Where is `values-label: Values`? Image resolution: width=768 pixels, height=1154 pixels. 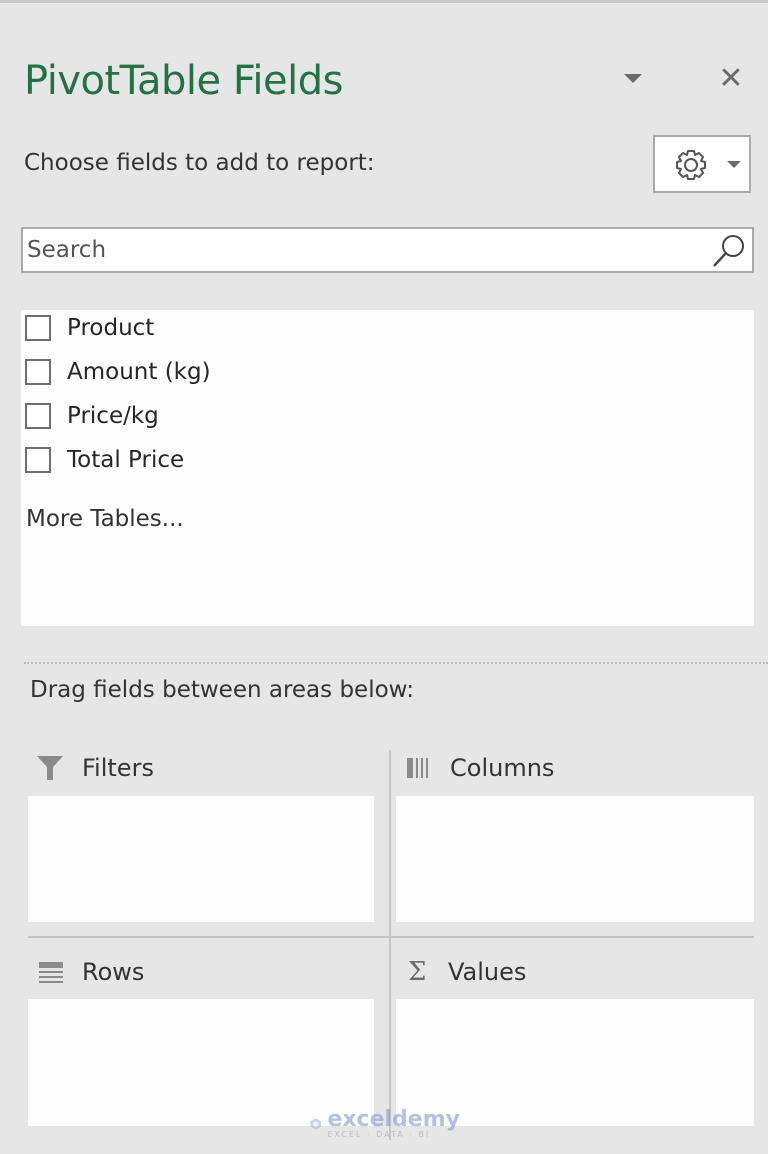
values-label: Values is located at coordinates (487, 972).